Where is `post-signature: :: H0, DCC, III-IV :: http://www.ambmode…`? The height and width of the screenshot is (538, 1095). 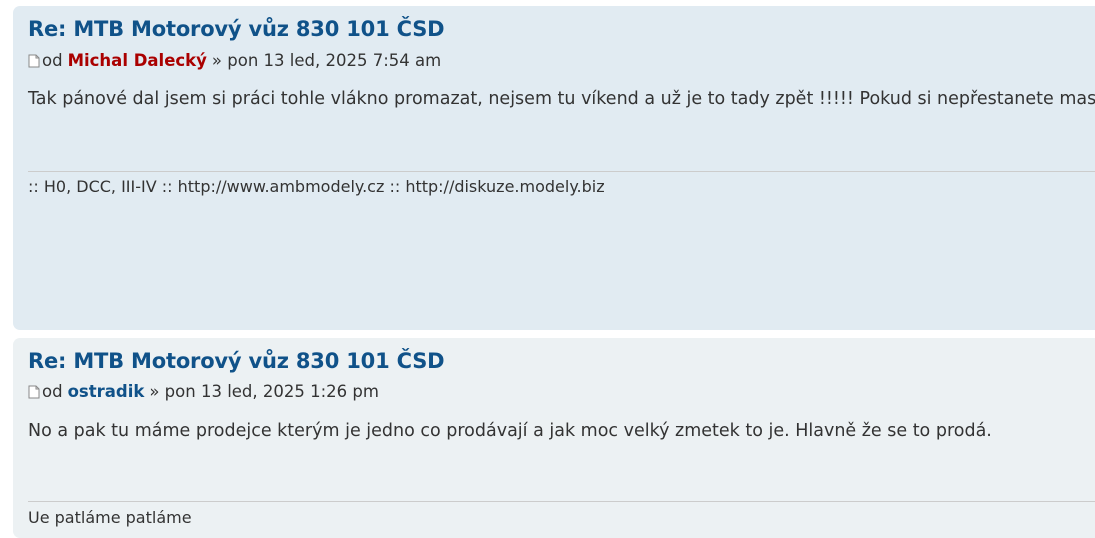 post-signature: :: H0, DCC, III-IV :: http://www.ambmode… is located at coordinates (316, 186).